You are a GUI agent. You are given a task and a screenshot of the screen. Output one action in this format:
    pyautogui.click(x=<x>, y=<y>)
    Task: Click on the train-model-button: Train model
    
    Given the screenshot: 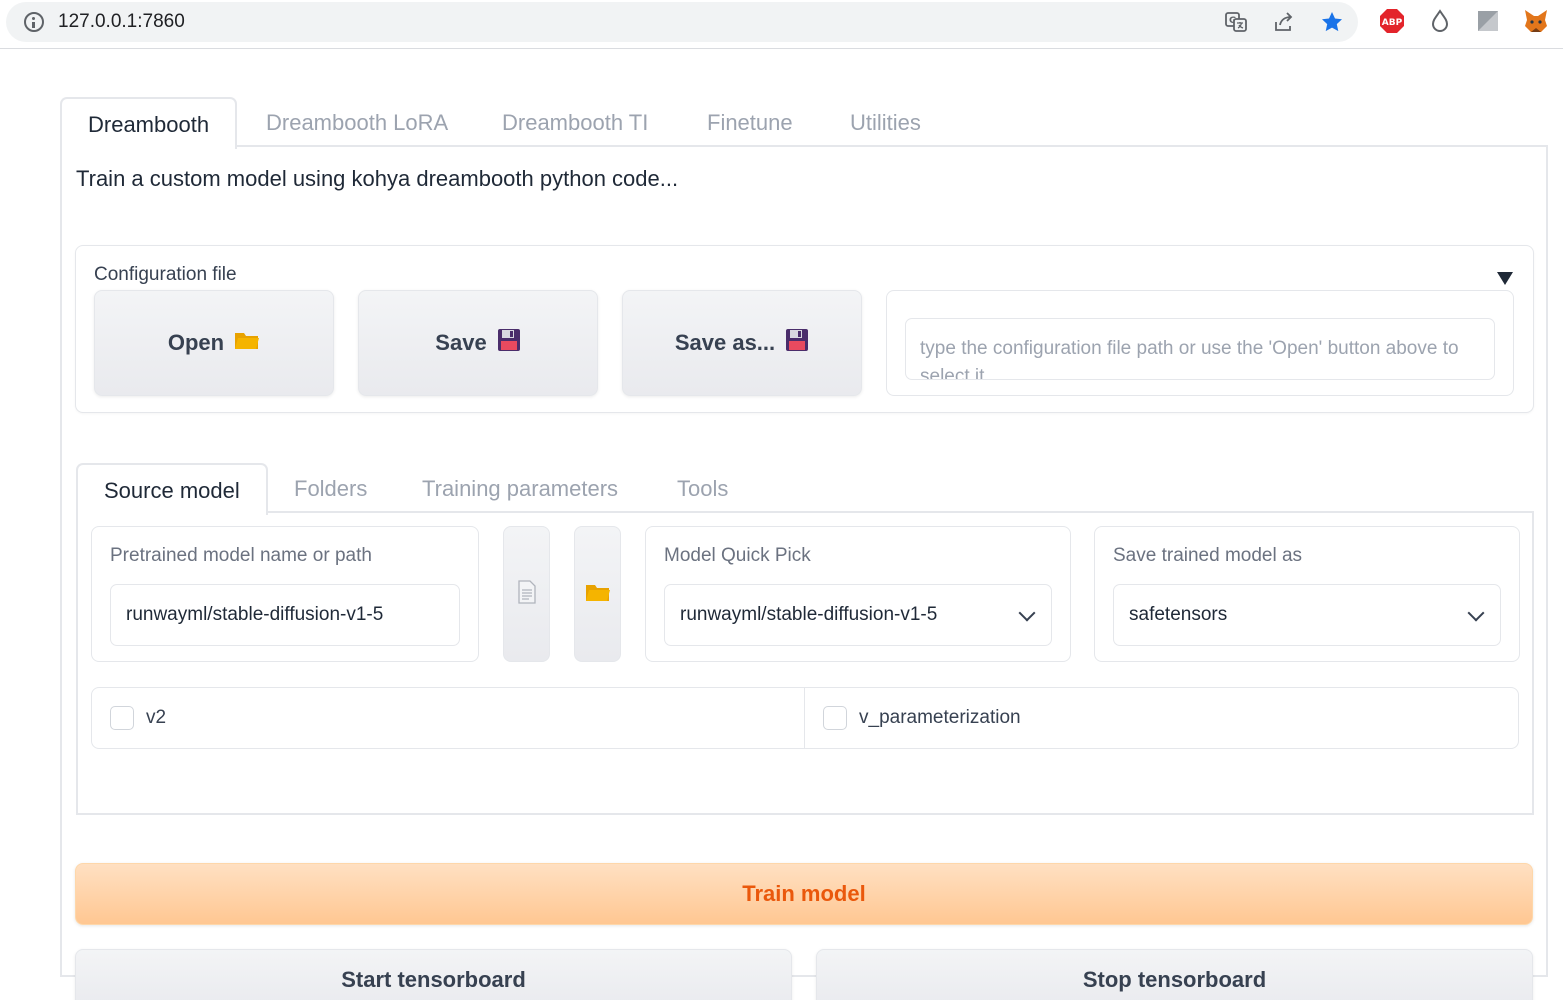 What is the action you would take?
    pyautogui.click(x=804, y=894)
    